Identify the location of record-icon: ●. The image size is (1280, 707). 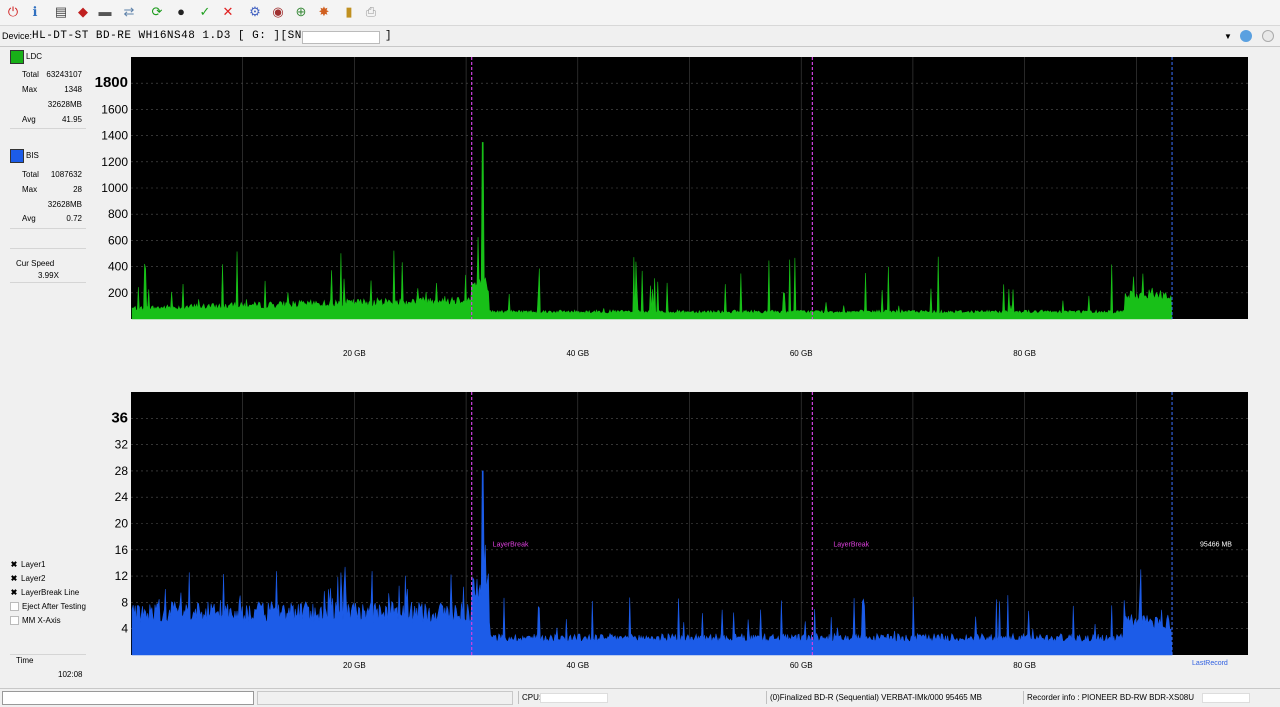
(181, 12).